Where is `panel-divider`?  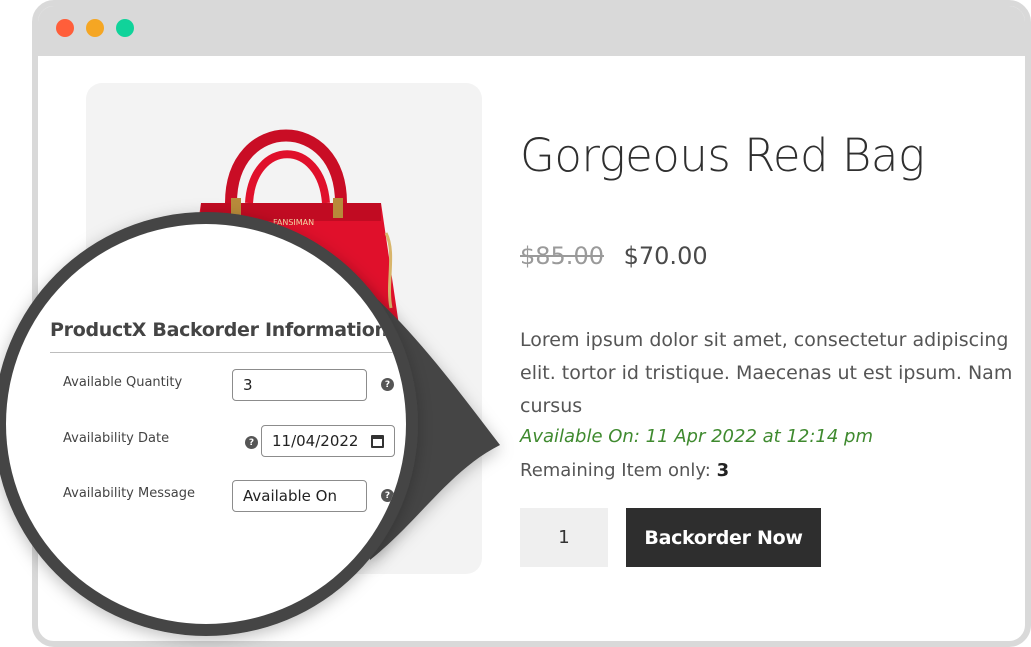
panel-divider is located at coordinates (228, 352).